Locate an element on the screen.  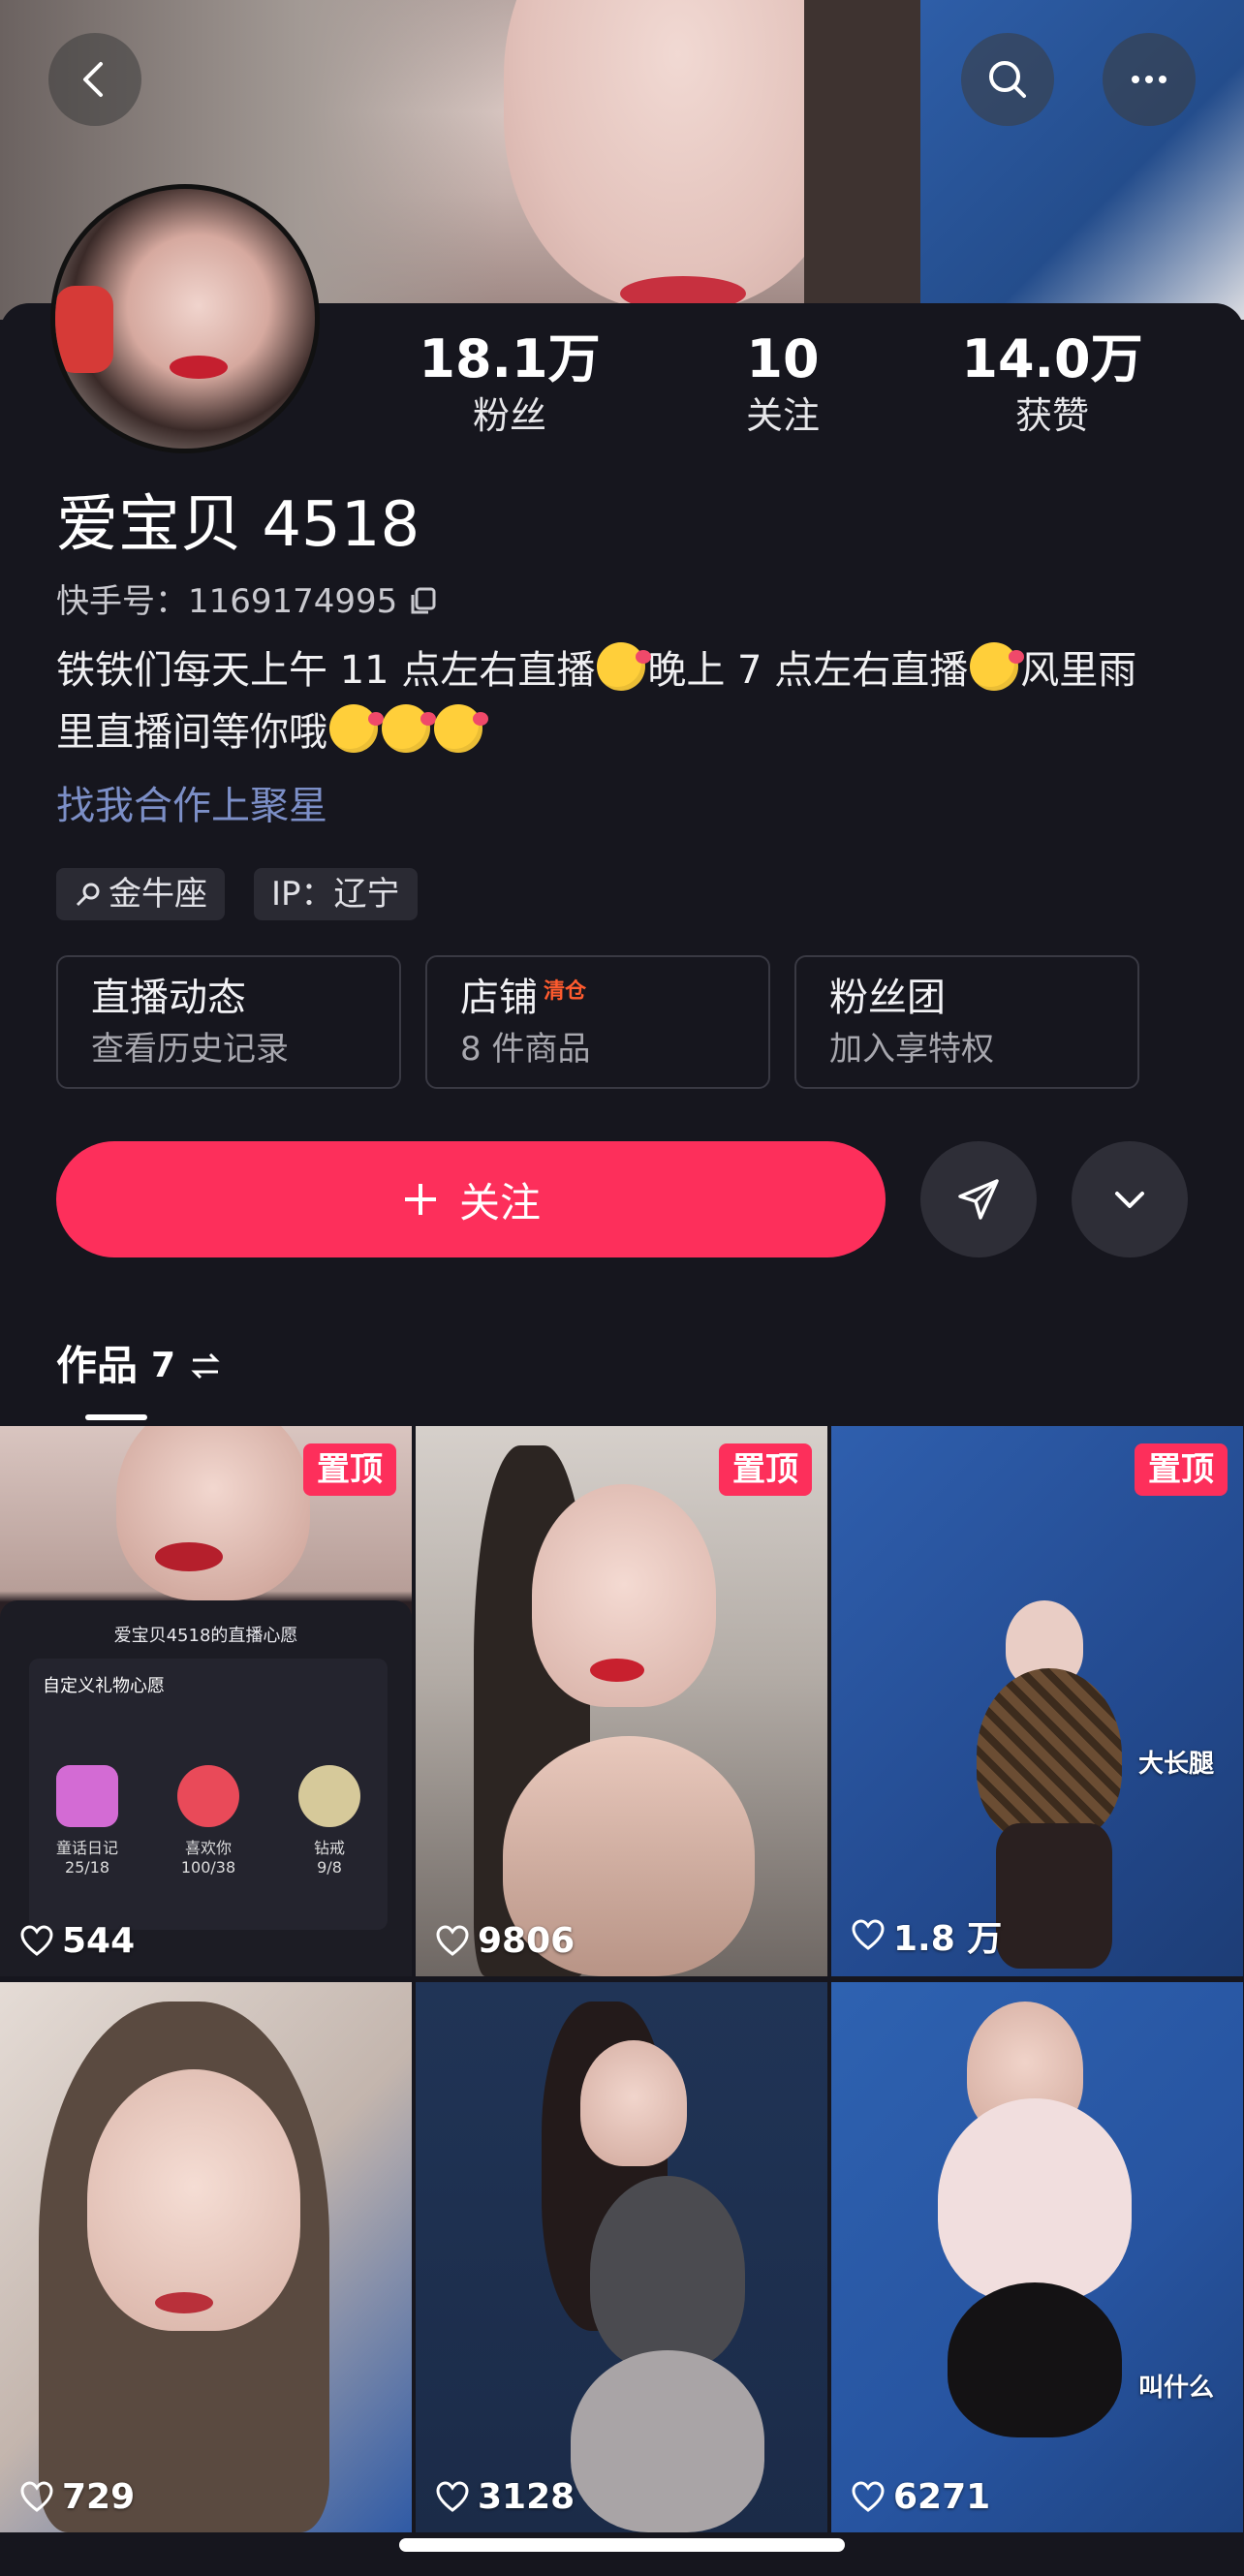
video-tile: 729 is located at coordinates (206, 2257).